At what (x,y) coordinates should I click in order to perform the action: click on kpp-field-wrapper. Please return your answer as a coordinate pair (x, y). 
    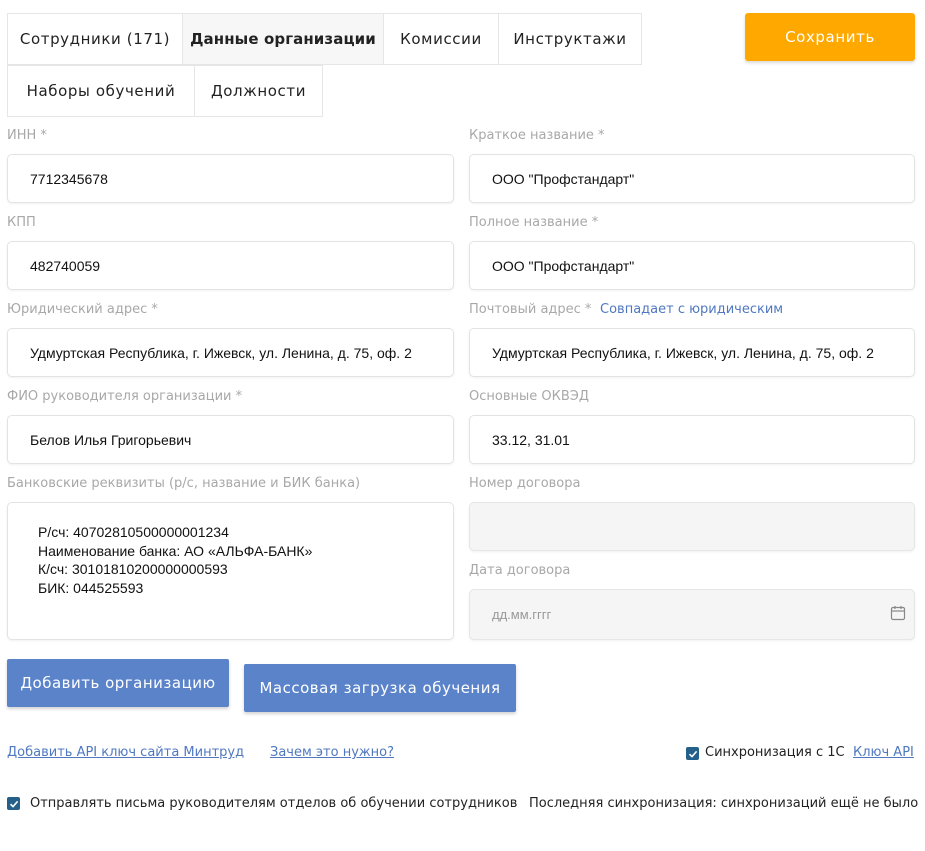
    Looking at the image, I should click on (230, 265).